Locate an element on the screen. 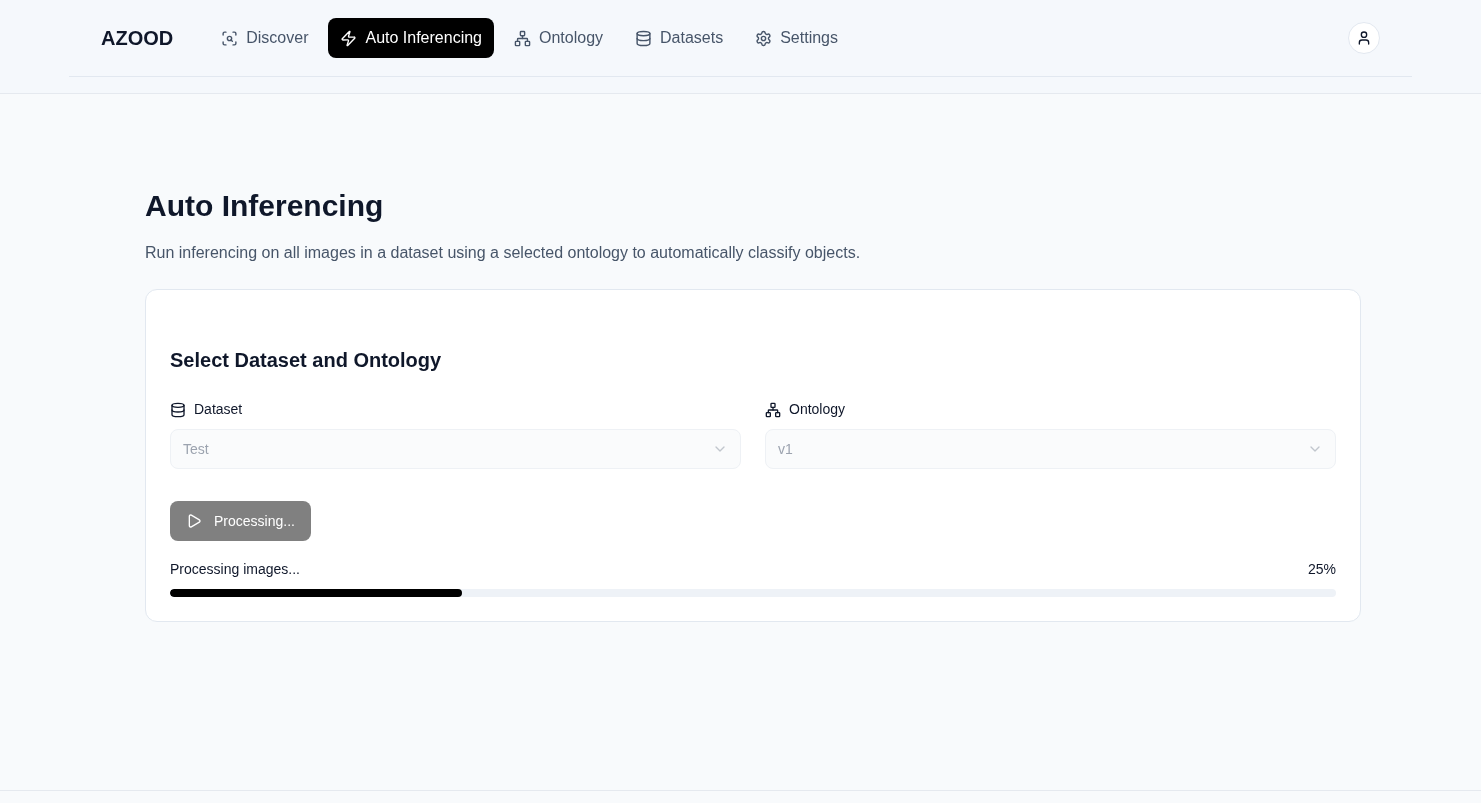  user-icon is located at coordinates (1364, 38).